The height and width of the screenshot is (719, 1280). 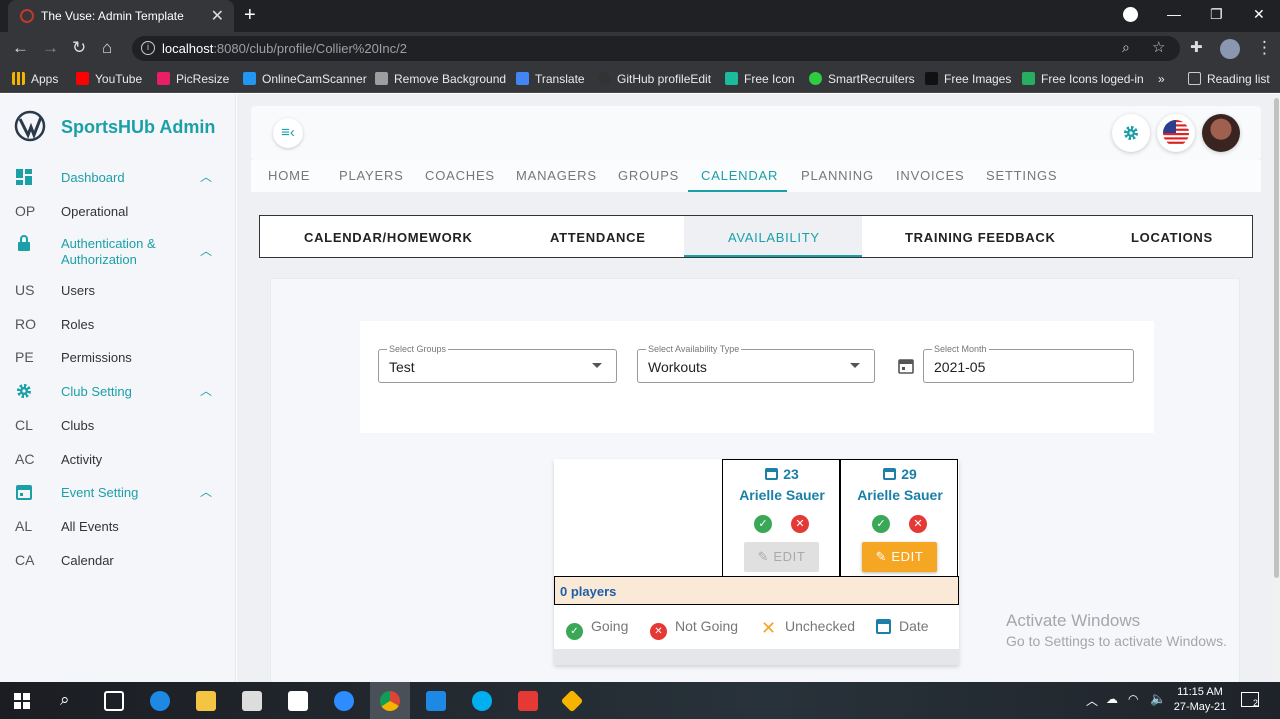 I want to click on bookmark-picresize: PicResize, so click(x=193, y=79).